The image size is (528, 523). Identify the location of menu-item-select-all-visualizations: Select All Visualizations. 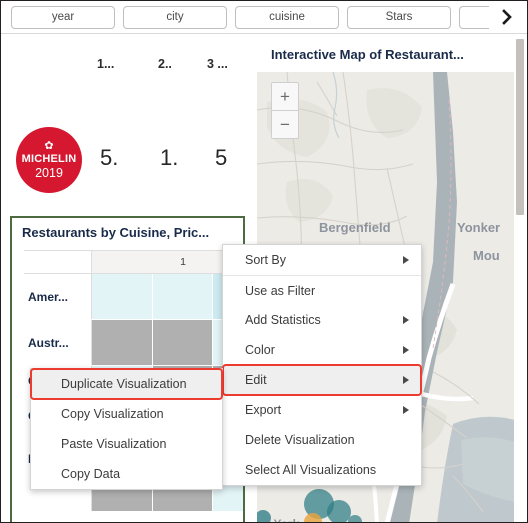
(322, 470).